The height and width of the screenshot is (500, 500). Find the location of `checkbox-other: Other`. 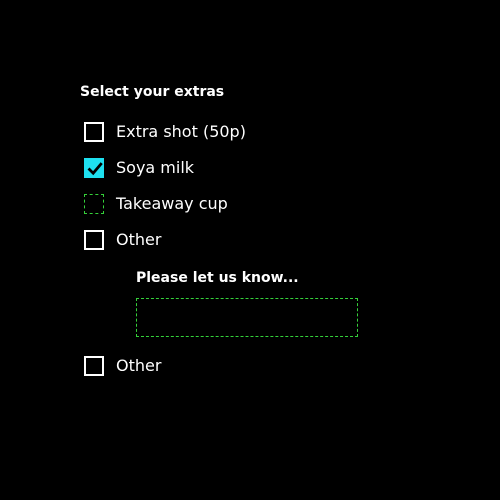

checkbox-other: Other is located at coordinates (122, 240).